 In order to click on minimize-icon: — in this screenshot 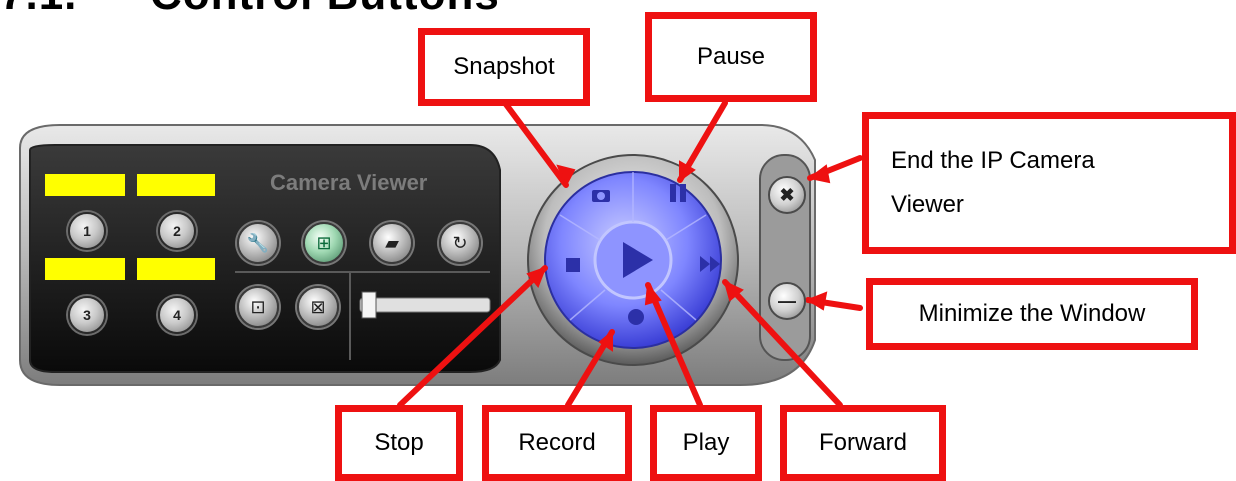, I will do `click(787, 300)`.